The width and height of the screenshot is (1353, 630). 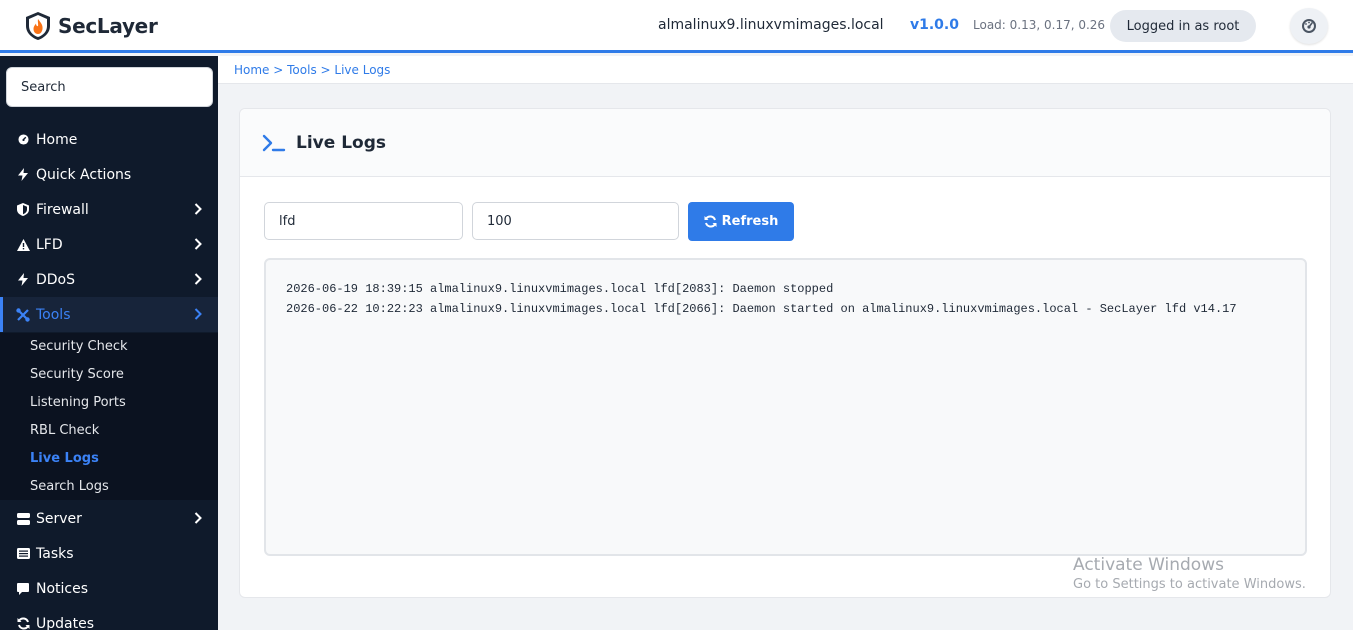 I want to click on load-average: Load: 0.13, 0.17, 0.26, so click(x=1039, y=25).